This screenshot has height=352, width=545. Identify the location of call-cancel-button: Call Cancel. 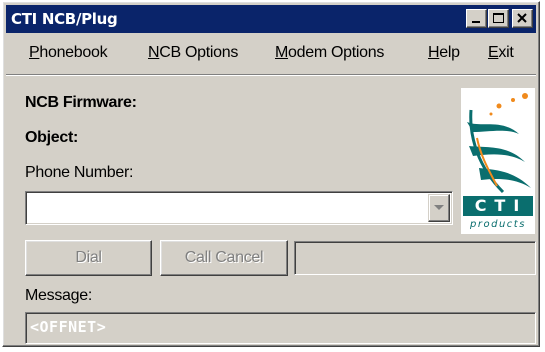
(224, 258).